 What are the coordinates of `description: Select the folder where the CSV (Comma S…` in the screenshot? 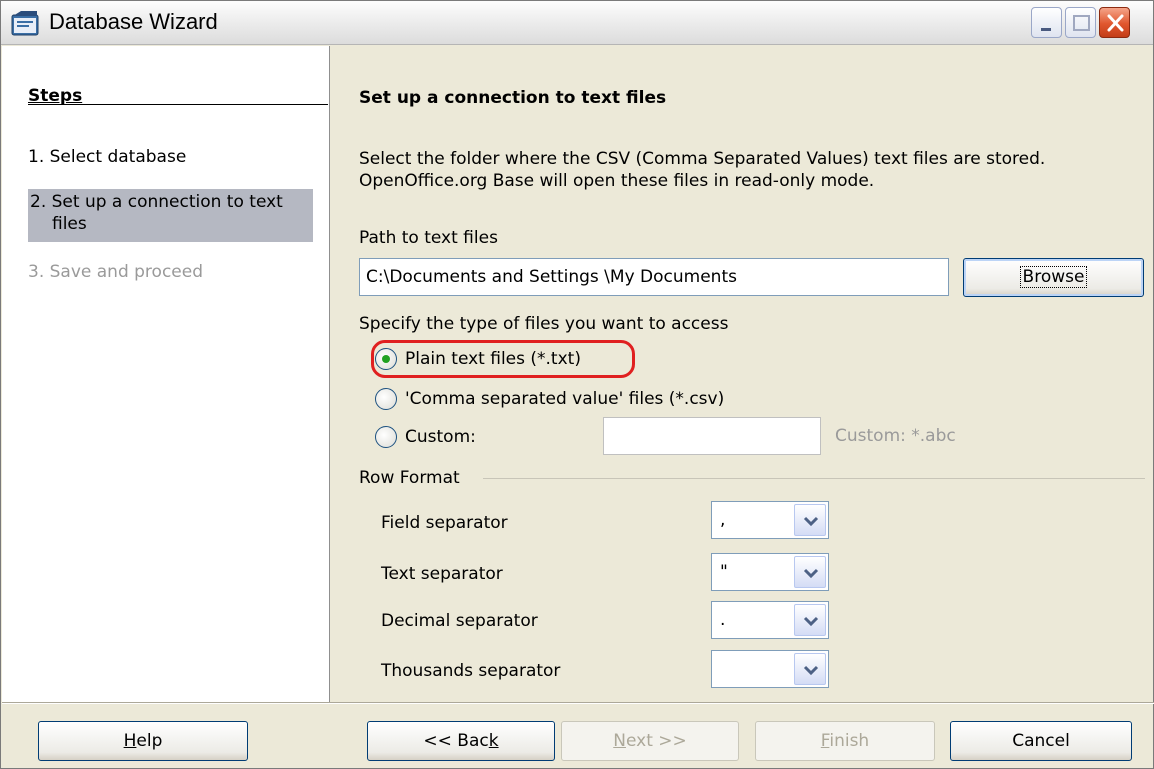 It's located at (702, 170).